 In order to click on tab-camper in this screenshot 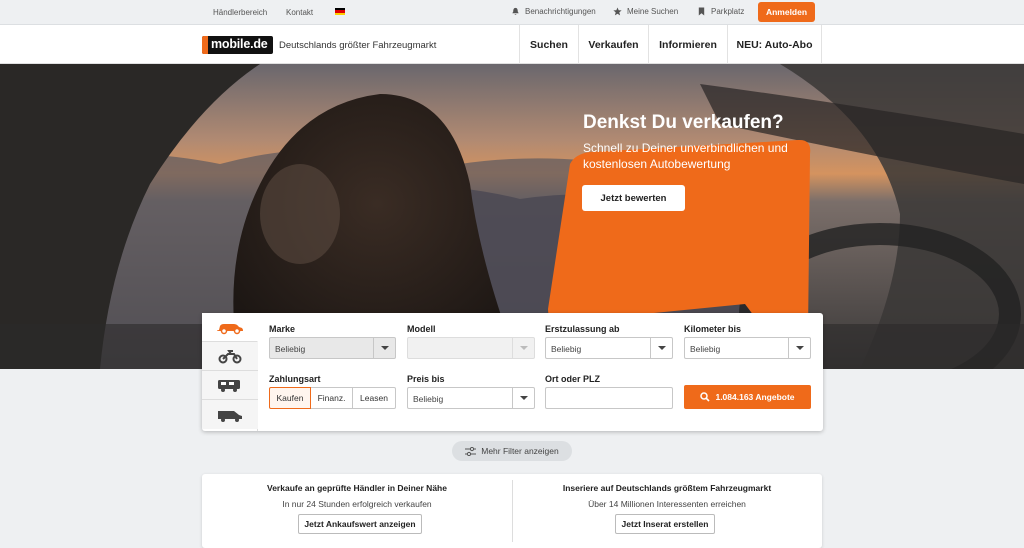, I will do `click(230, 385)`.